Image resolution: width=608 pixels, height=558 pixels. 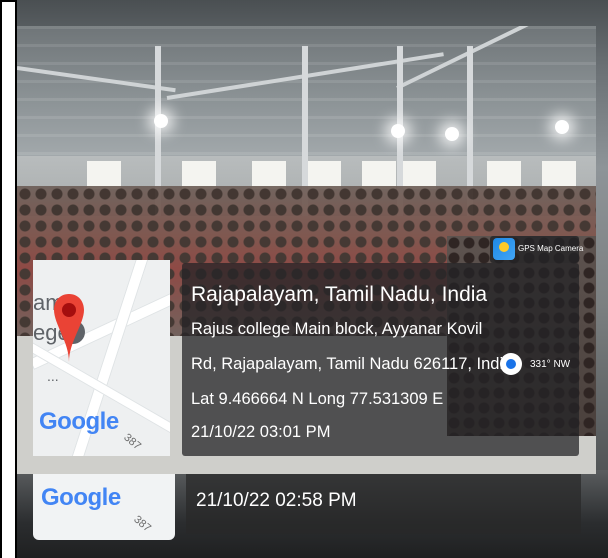 I want to click on compass-icon, so click(x=511, y=364).